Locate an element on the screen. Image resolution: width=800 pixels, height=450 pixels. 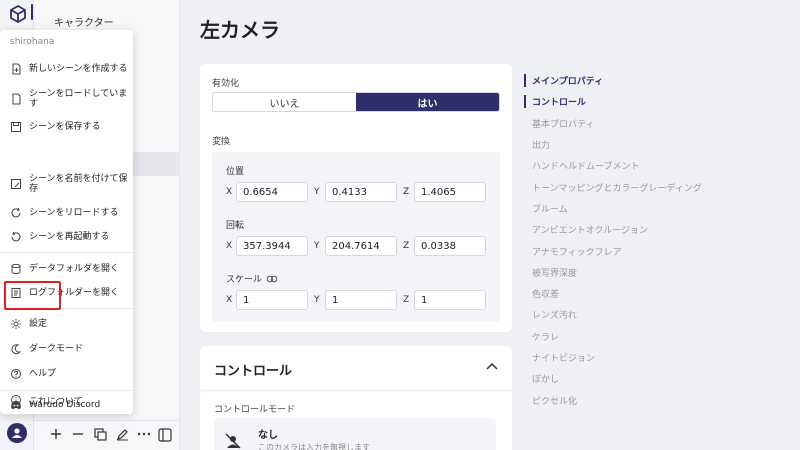
menu-item-label: シーンを名前を付けて保存 is located at coordinates (78, 184).